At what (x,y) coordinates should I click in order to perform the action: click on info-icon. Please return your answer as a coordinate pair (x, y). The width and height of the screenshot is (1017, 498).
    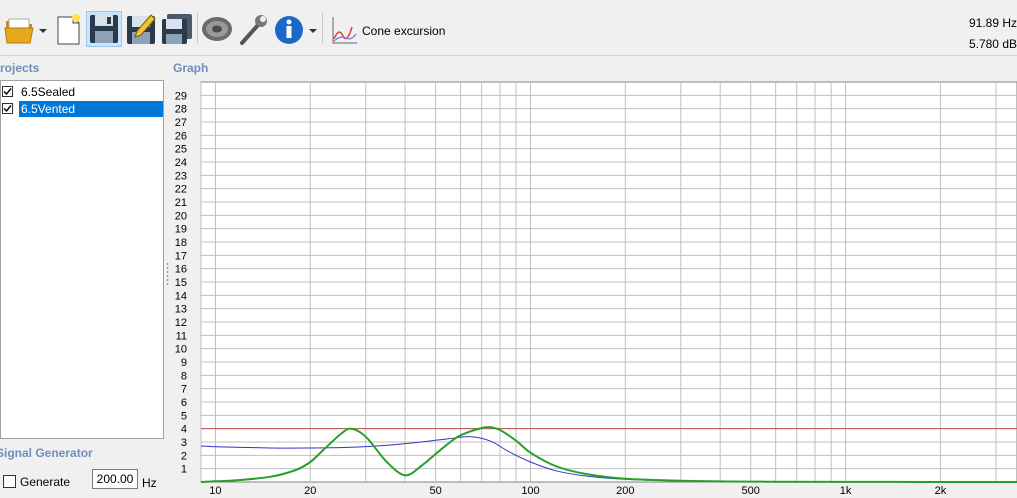
    Looking at the image, I should click on (289, 29).